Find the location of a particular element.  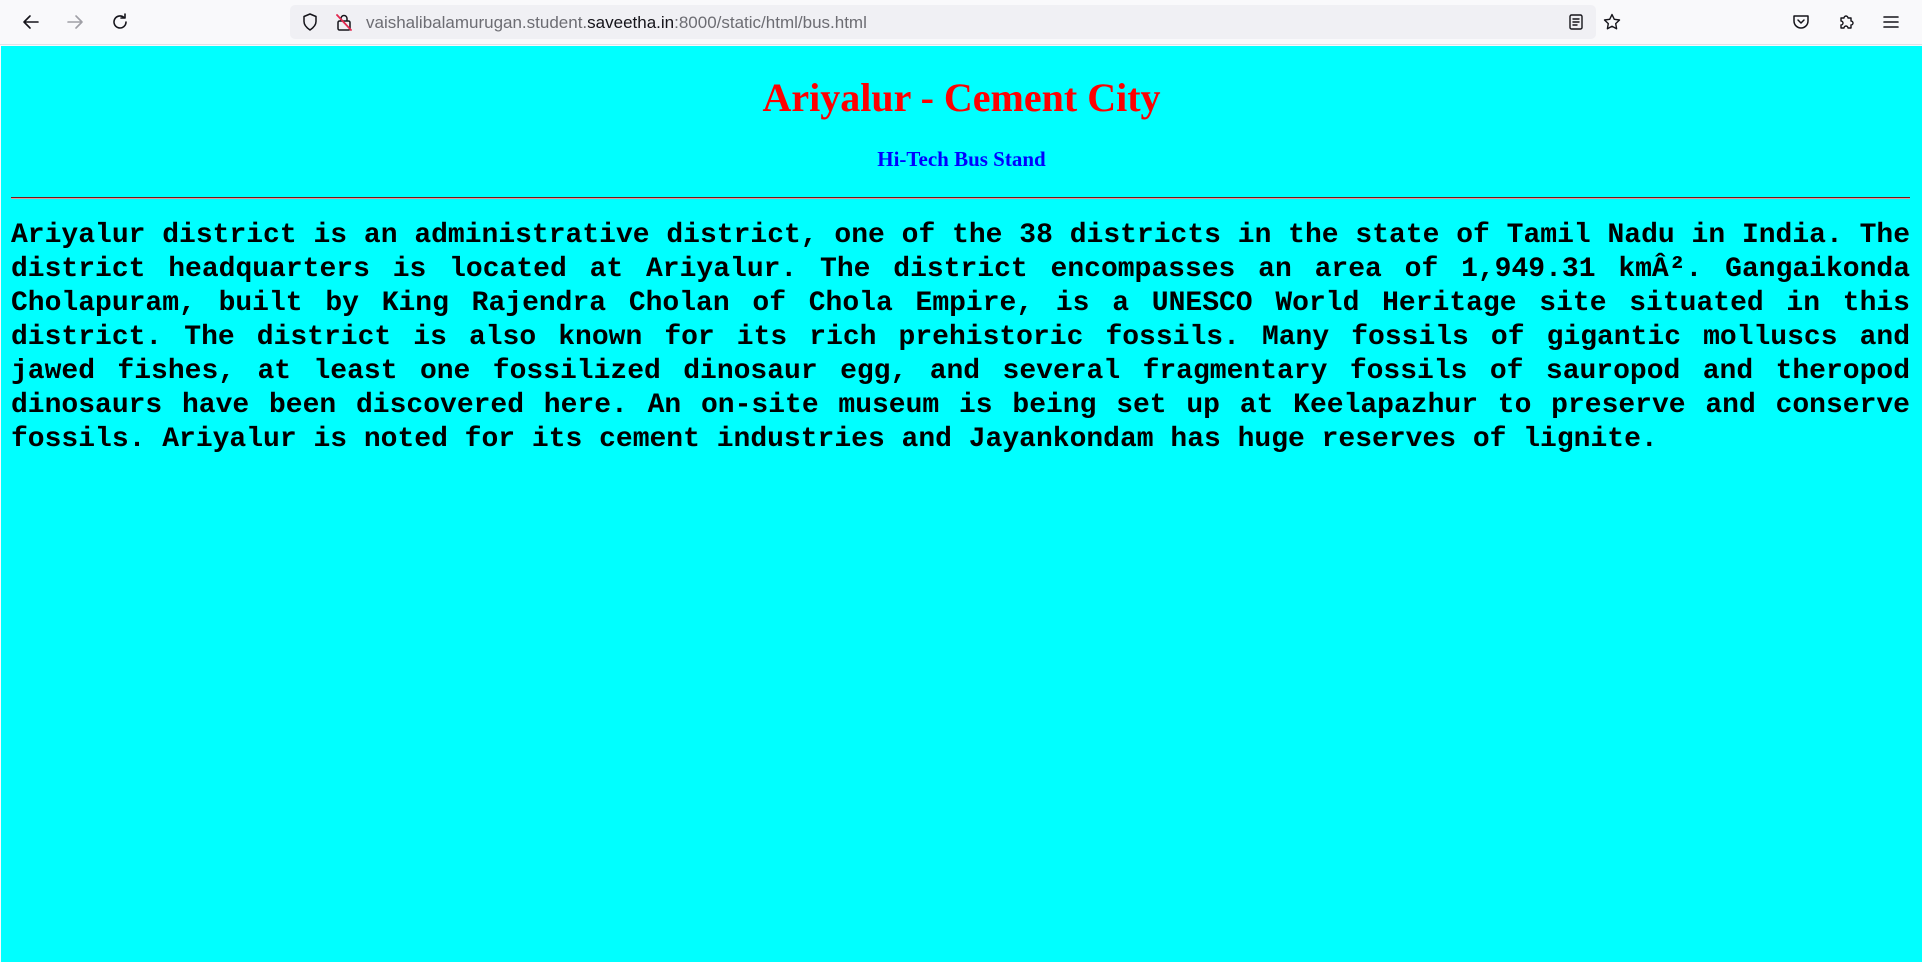

reload-button is located at coordinates (120, 22).